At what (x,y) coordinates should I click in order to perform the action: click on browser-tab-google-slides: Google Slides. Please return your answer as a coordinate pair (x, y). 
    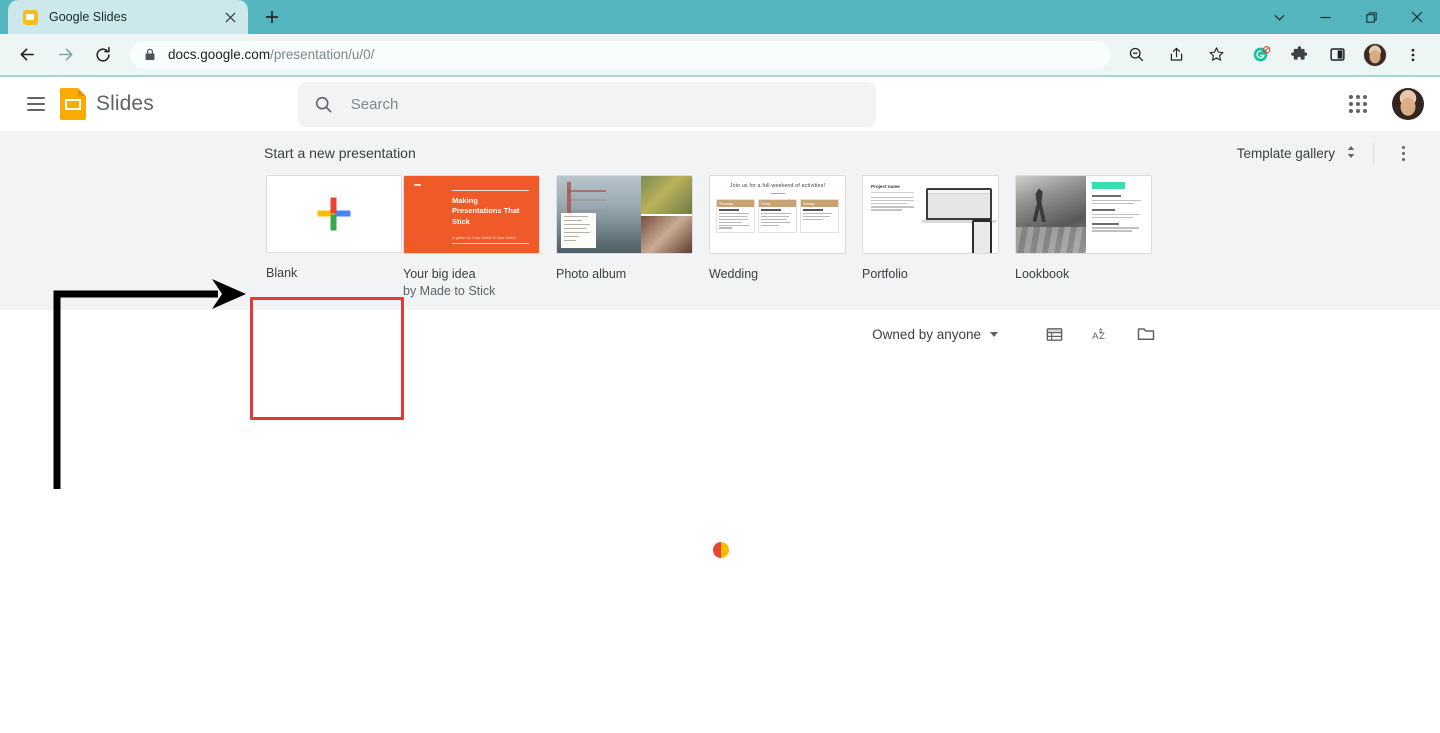
    Looking at the image, I should click on (128, 17).